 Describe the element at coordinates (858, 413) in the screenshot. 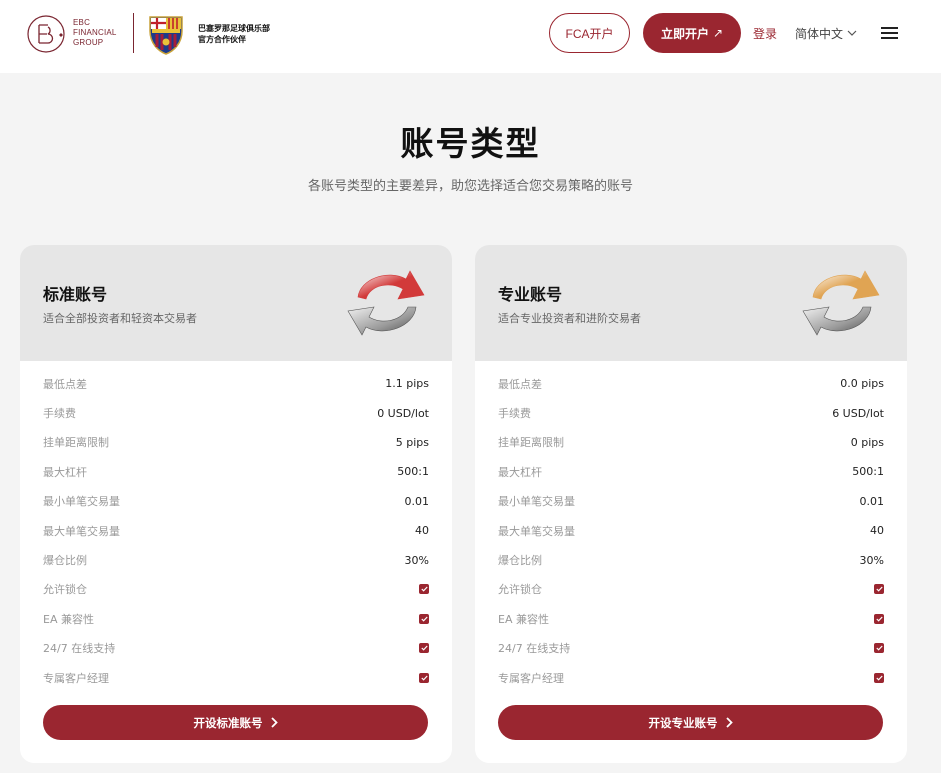

I see `feature-value: 6 USD/lot` at that location.